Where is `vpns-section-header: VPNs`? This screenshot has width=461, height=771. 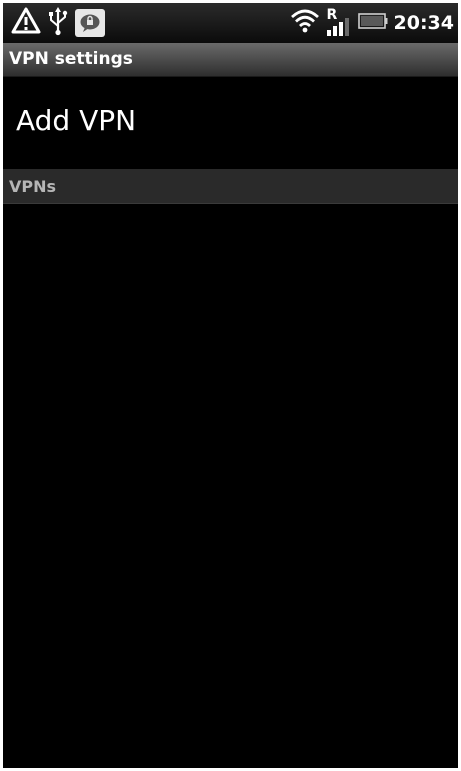 vpns-section-header: VPNs is located at coordinates (230, 186).